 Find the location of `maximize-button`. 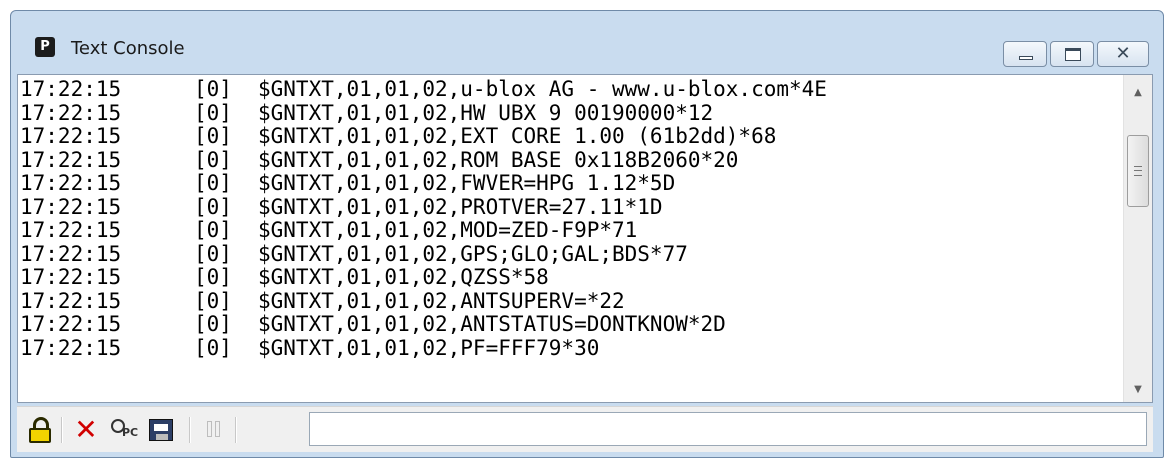

maximize-button is located at coordinates (1072, 54).